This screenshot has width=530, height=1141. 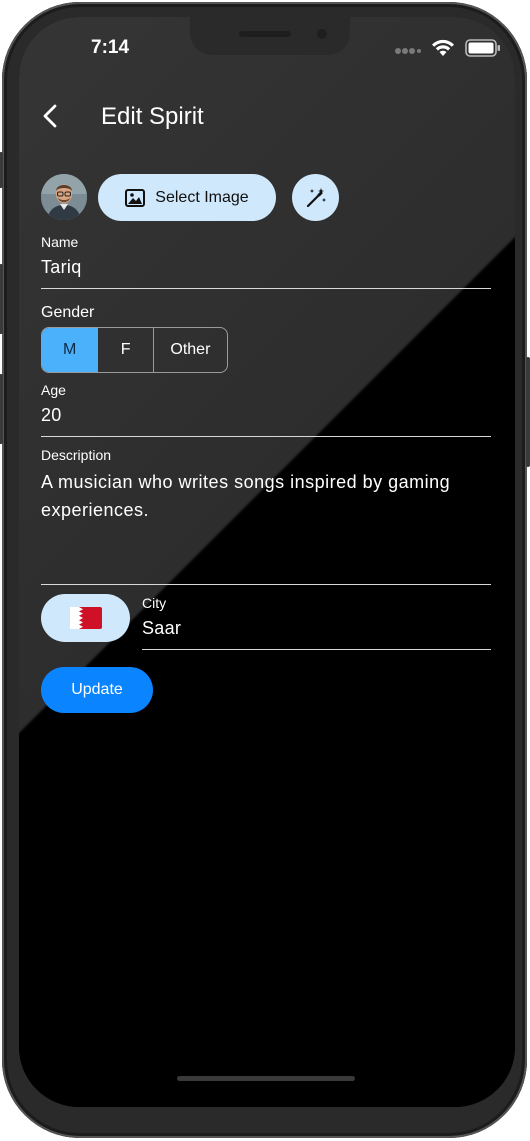 I want to click on gender-label: Gender, so click(x=68, y=312).